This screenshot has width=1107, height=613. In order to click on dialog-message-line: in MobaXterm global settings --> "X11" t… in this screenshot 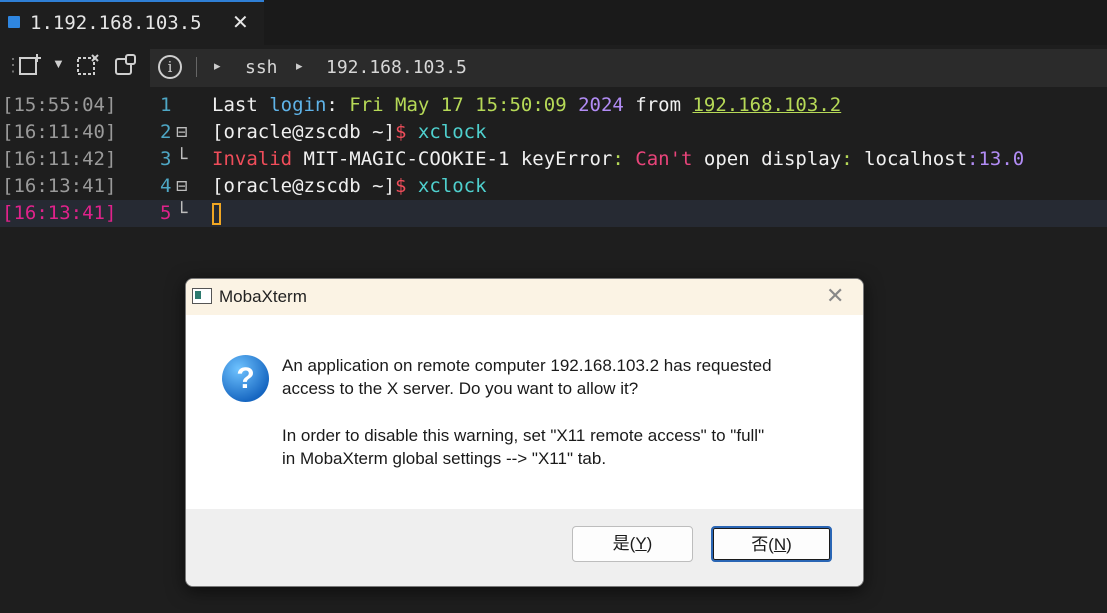, I will do `click(444, 458)`.